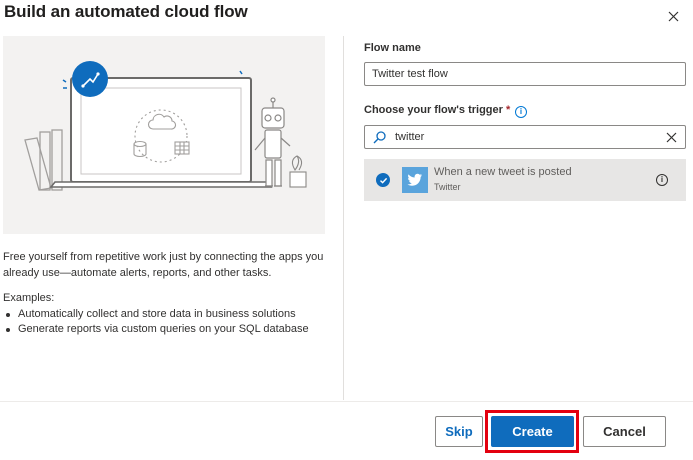 Image resolution: width=693 pixels, height=460 pixels. What do you see at coordinates (521, 112) in the screenshot?
I see `info-icon: i` at bounding box center [521, 112].